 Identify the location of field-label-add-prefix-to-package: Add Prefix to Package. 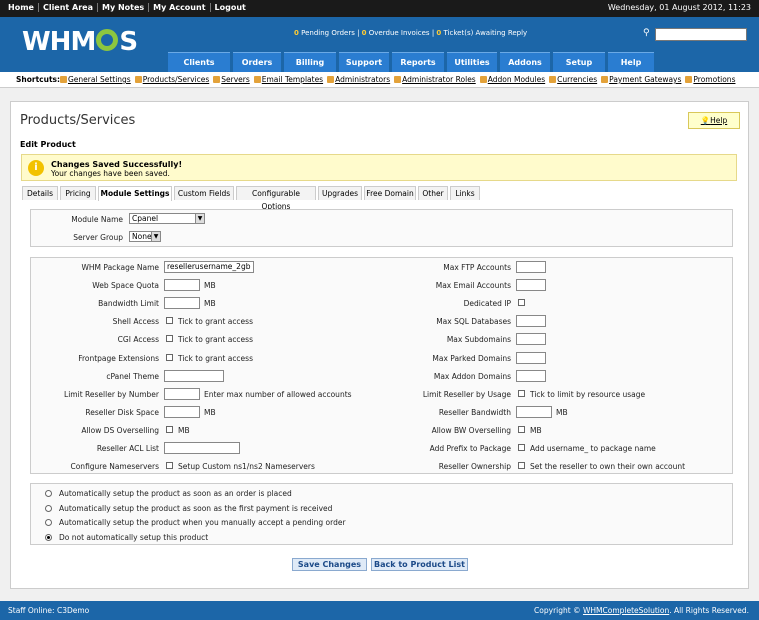
(470, 448).